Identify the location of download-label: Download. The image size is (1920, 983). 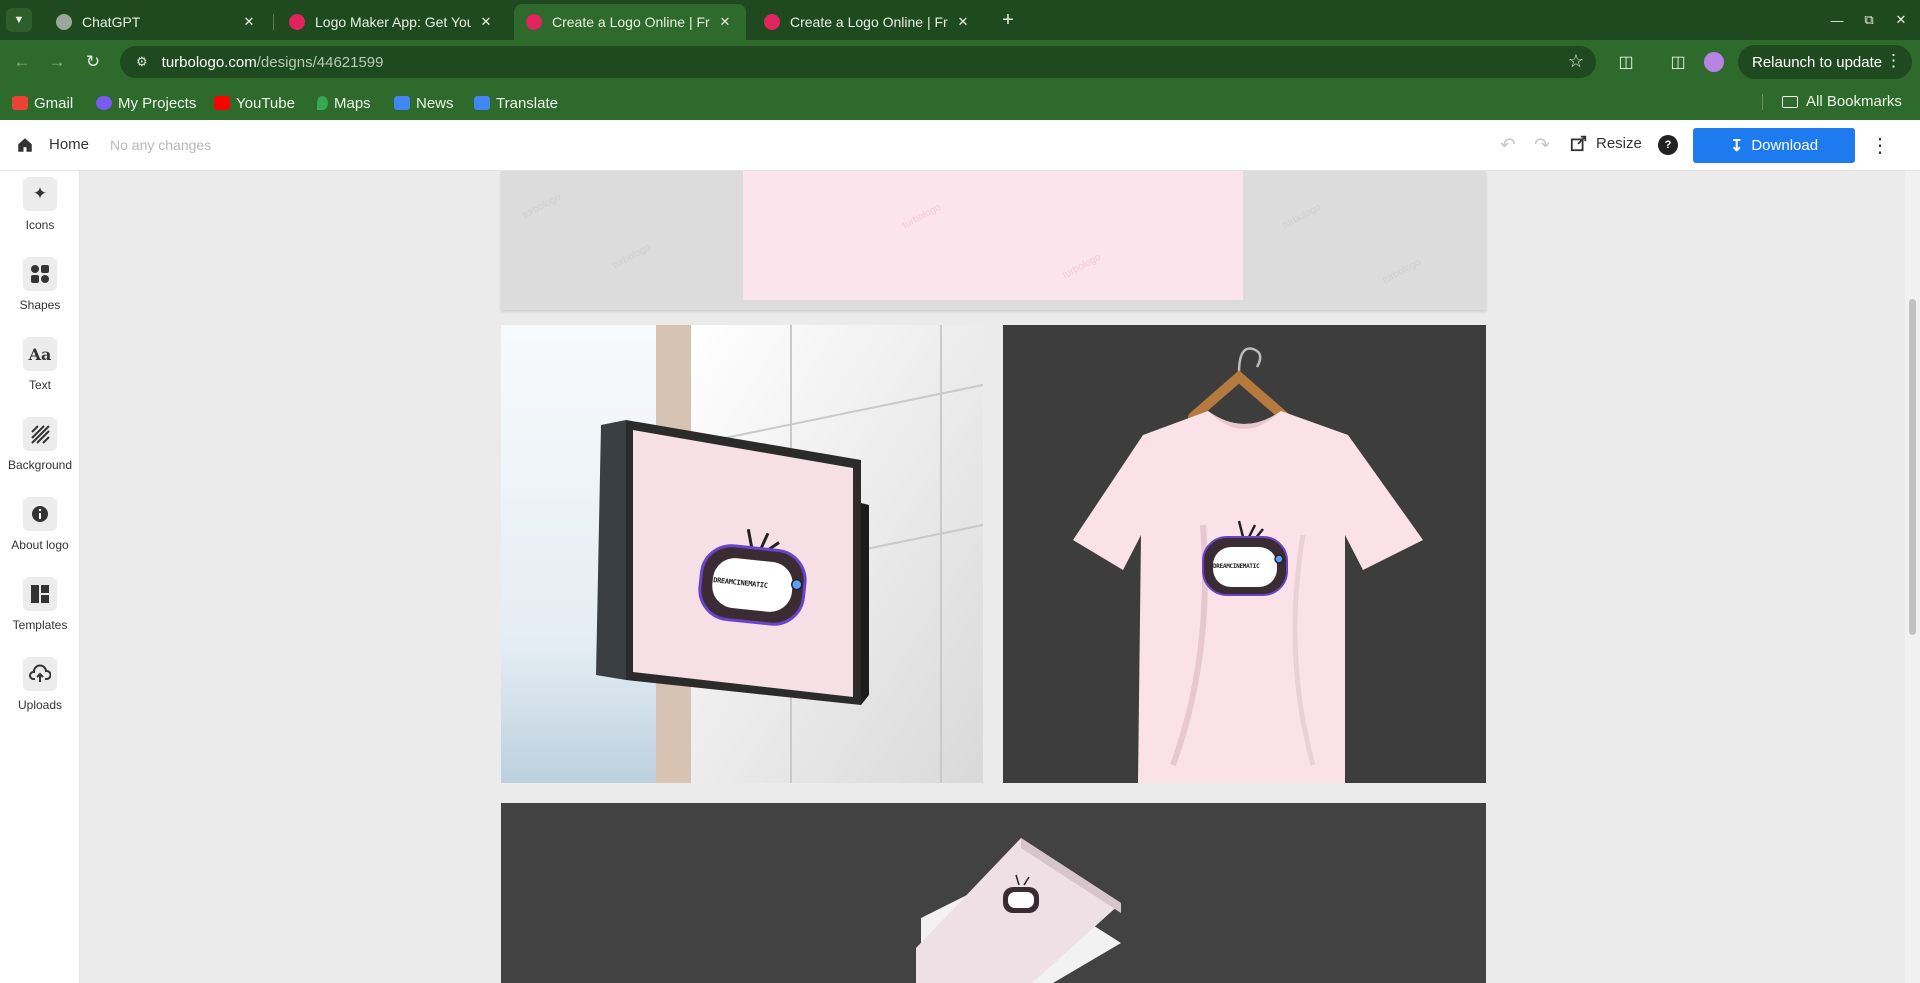
(1785, 145).